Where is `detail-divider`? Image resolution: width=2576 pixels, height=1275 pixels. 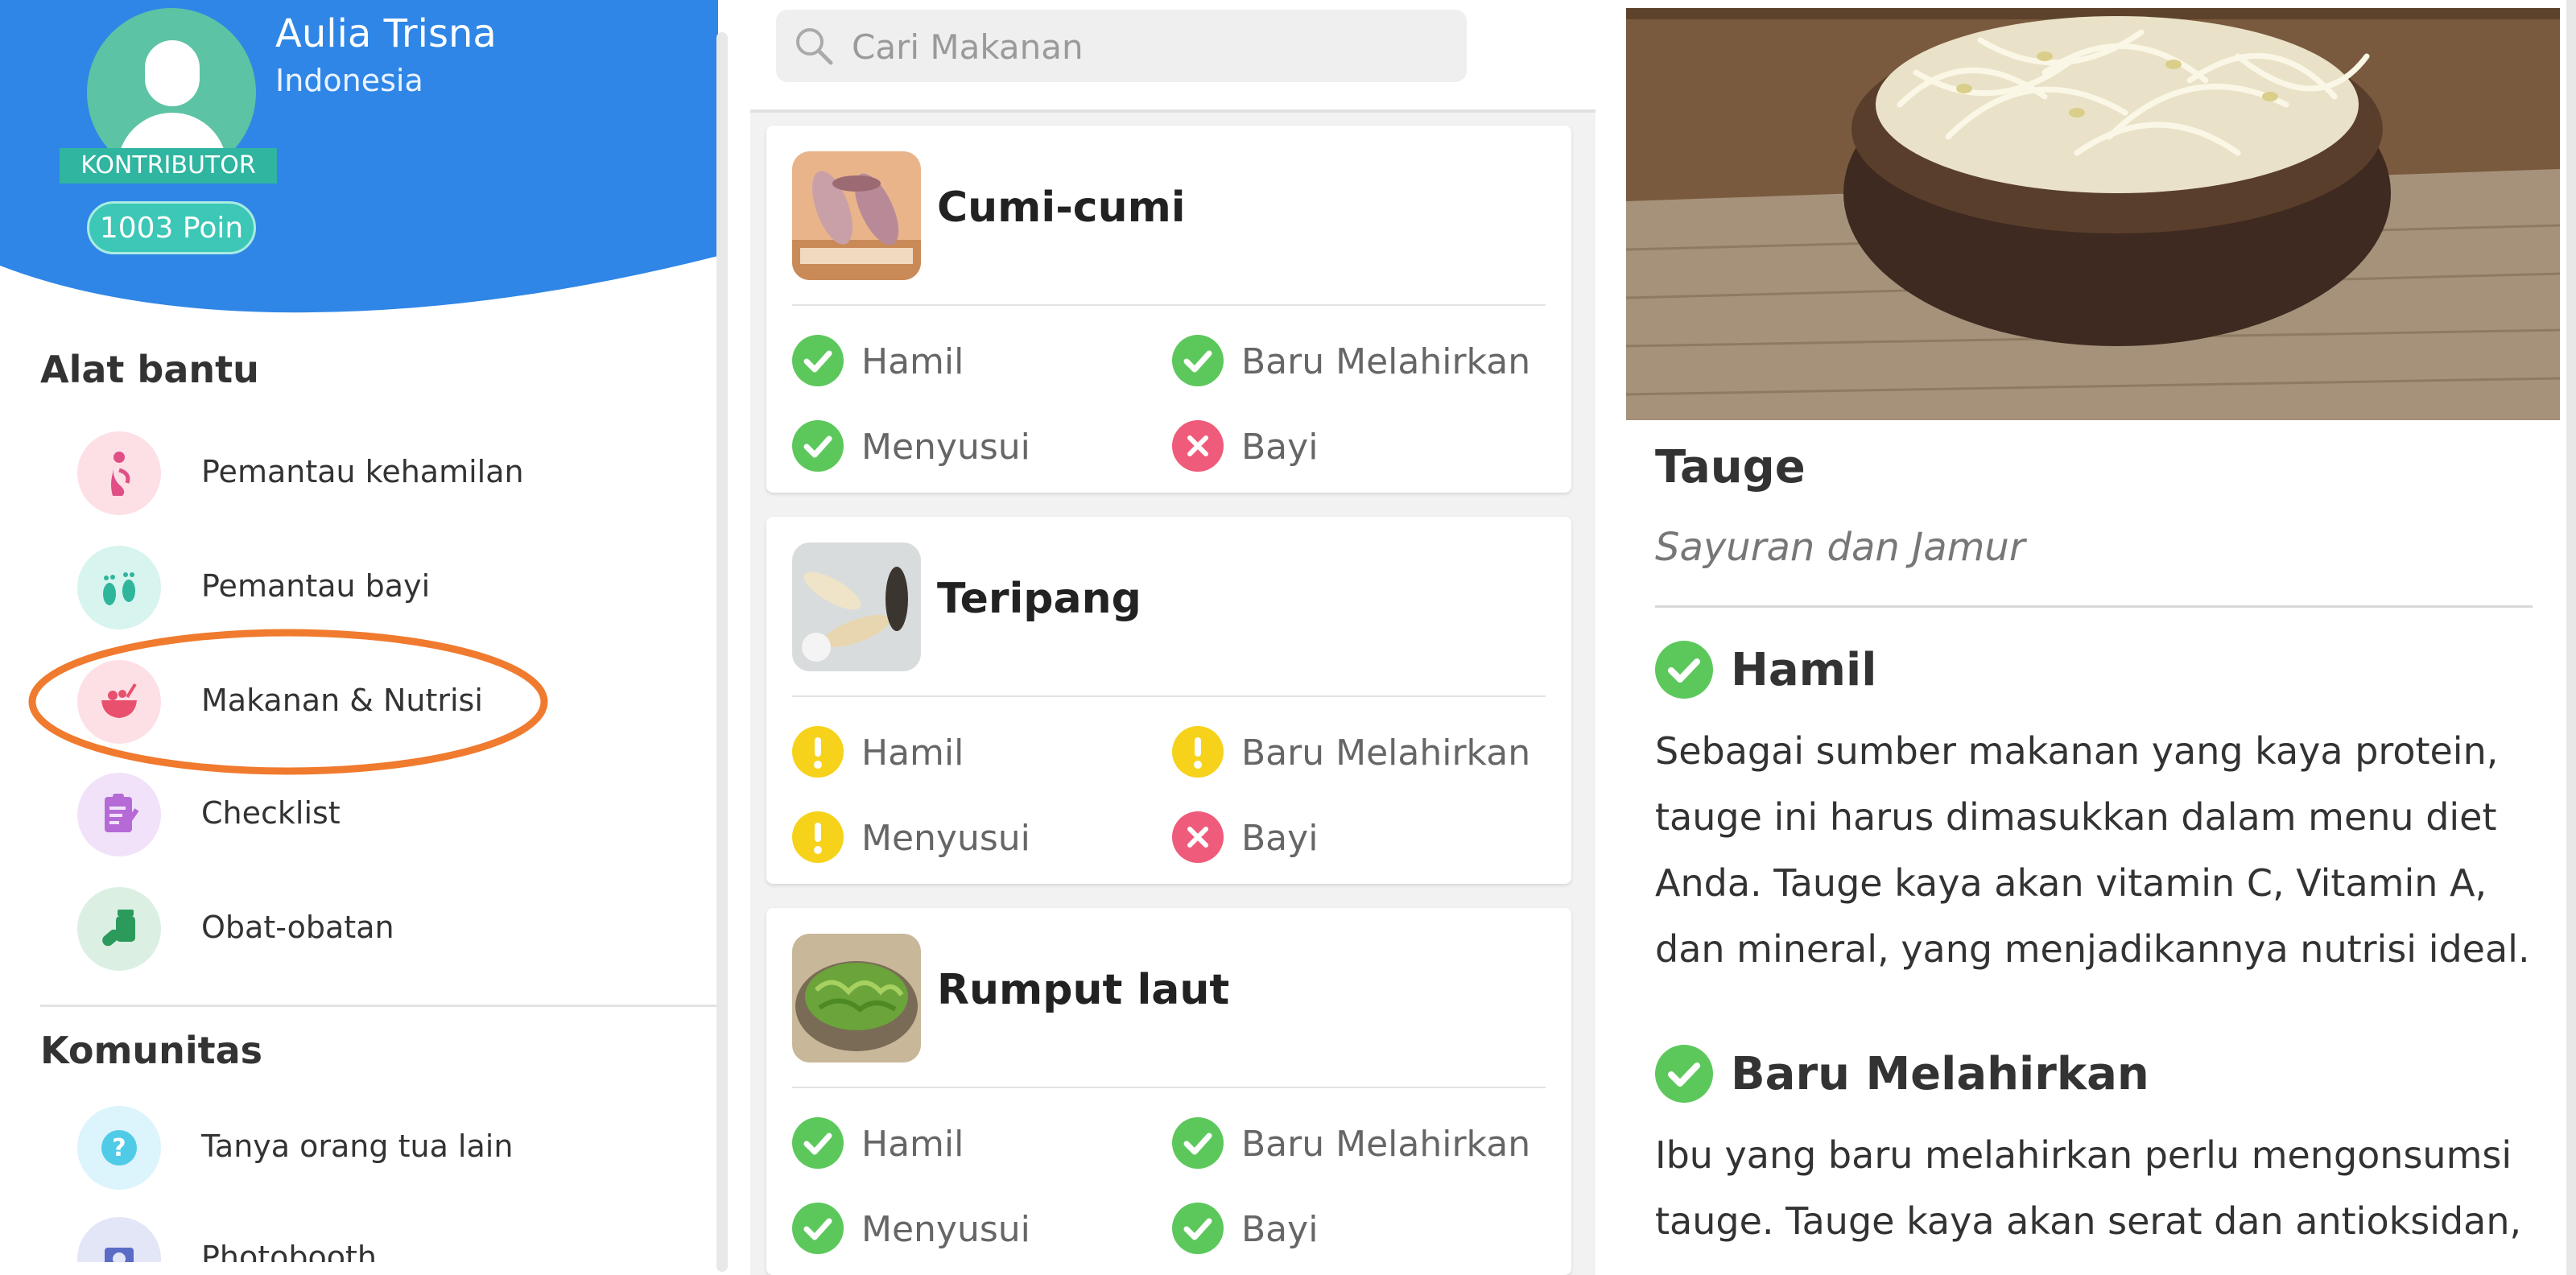 detail-divider is located at coordinates (2094, 606).